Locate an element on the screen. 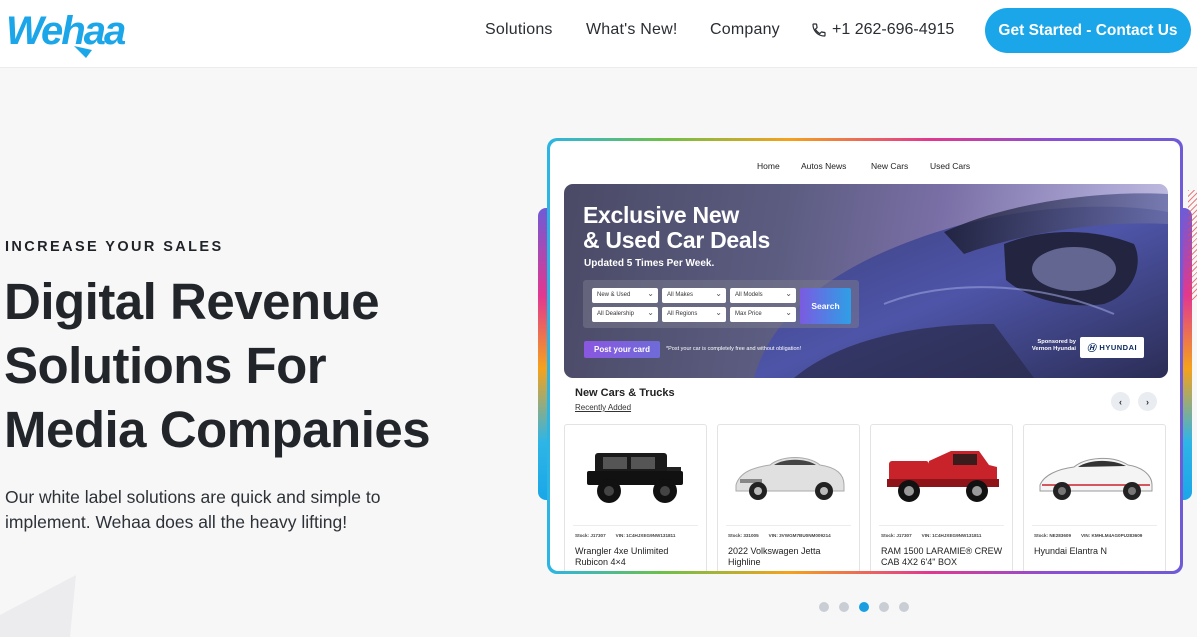  get-started-button: Get Started - Contact Us is located at coordinates (1088, 30).